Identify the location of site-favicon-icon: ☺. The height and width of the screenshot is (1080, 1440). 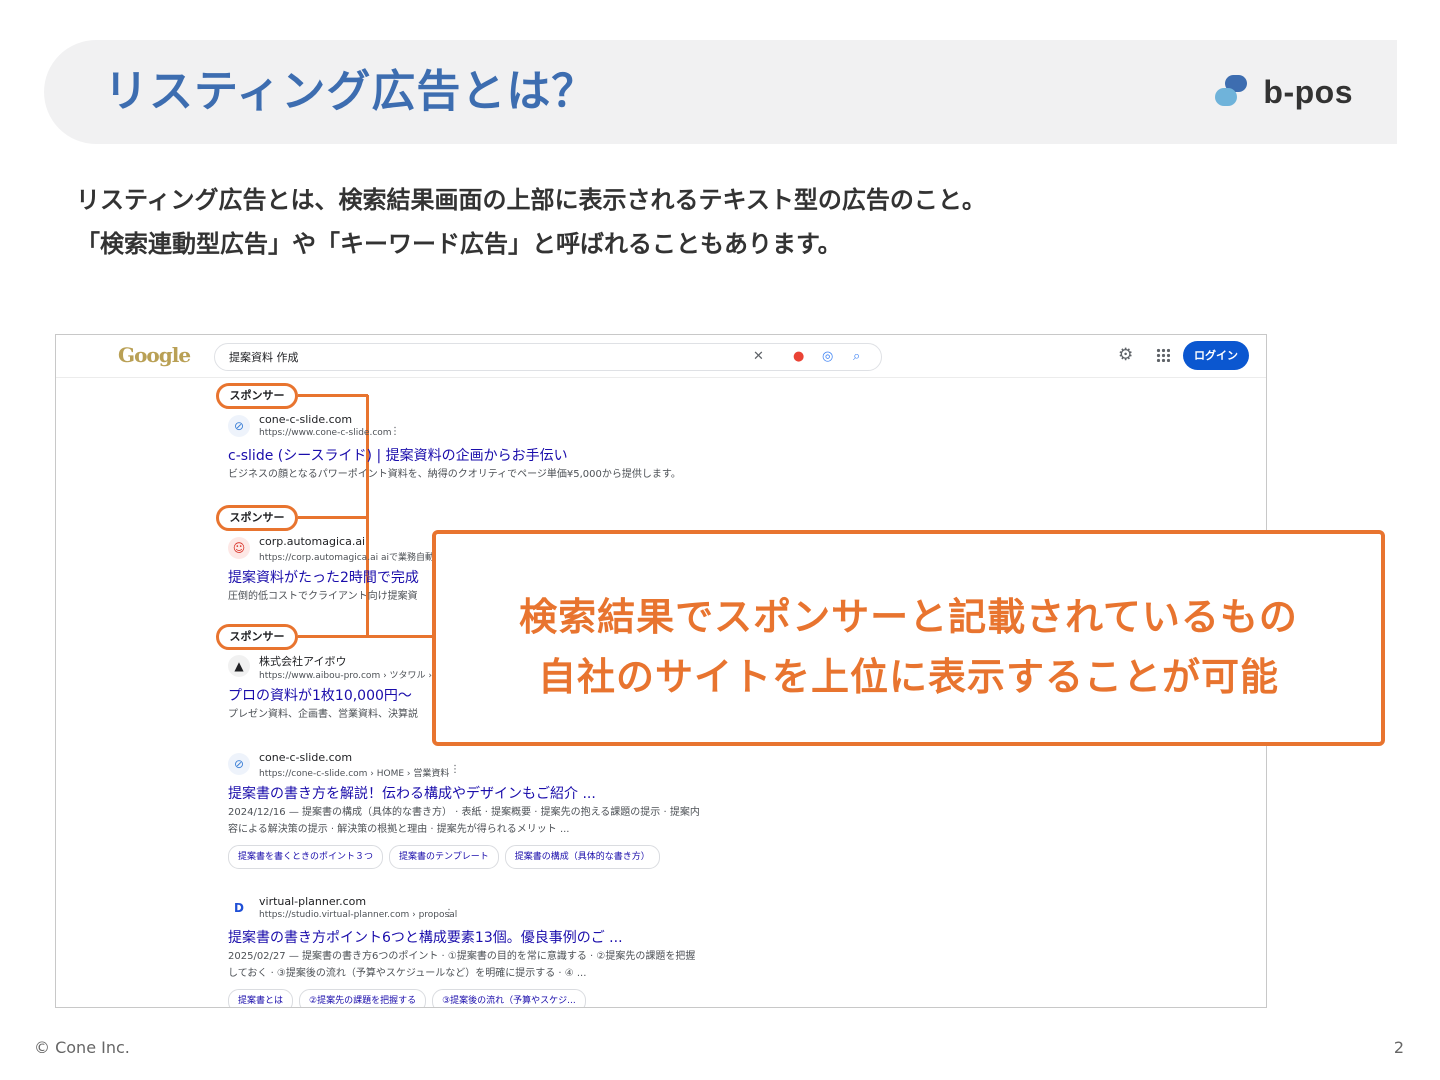
(239, 548).